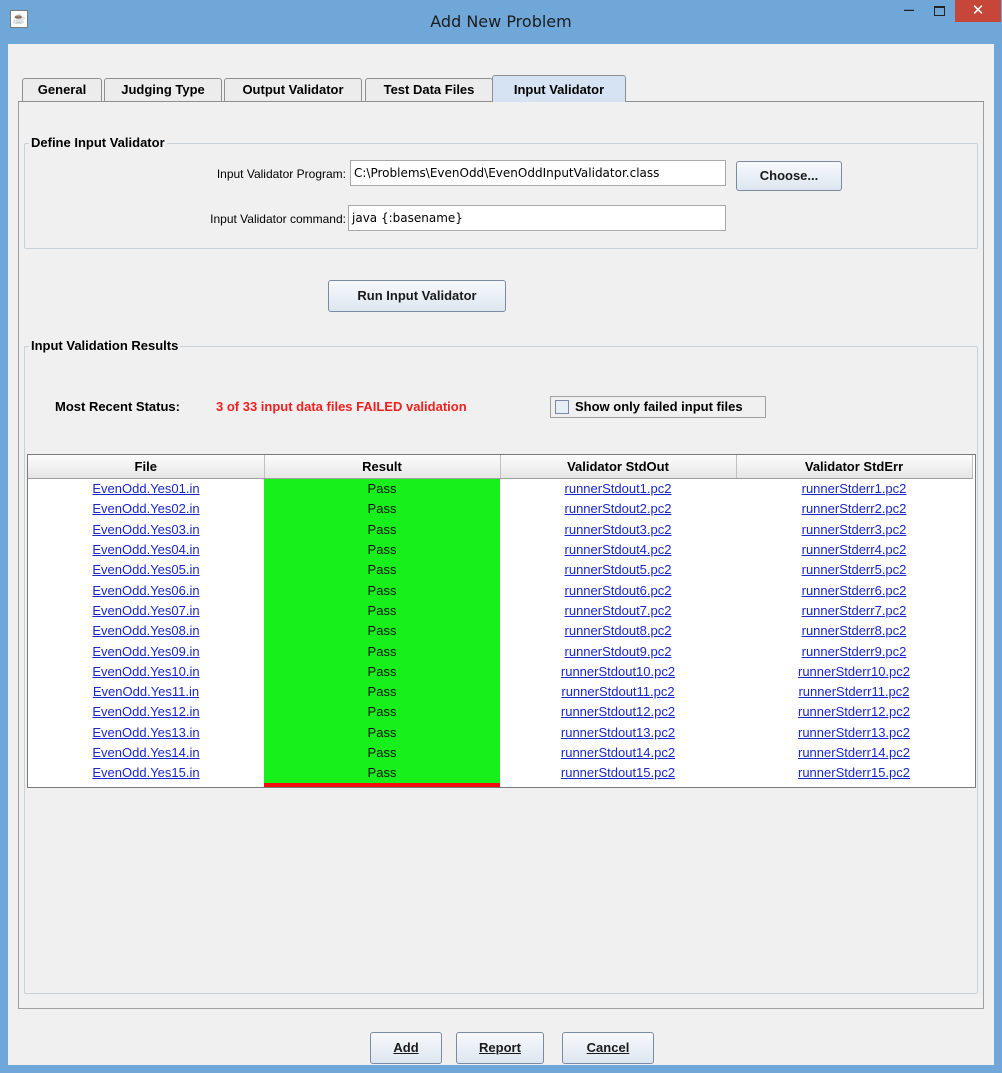 This screenshot has width=1002, height=1073. What do you see at coordinates (617, 691) in the screenshot?
I see `stdout-link: runnerStdout11.pc2` at bounding box center [617, 691].